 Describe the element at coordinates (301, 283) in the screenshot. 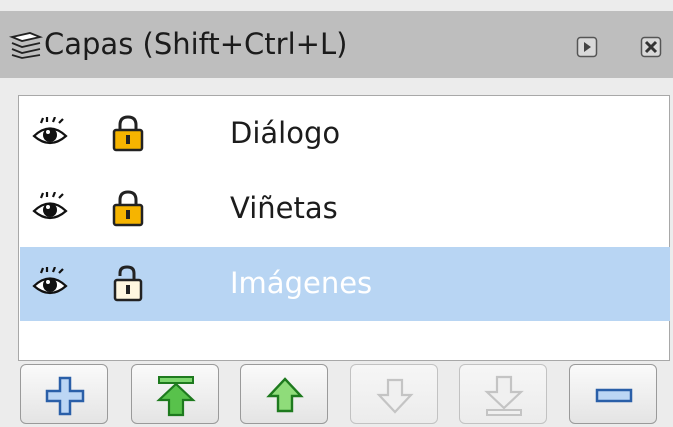

I see `layer-name: Imágenes` at that location.